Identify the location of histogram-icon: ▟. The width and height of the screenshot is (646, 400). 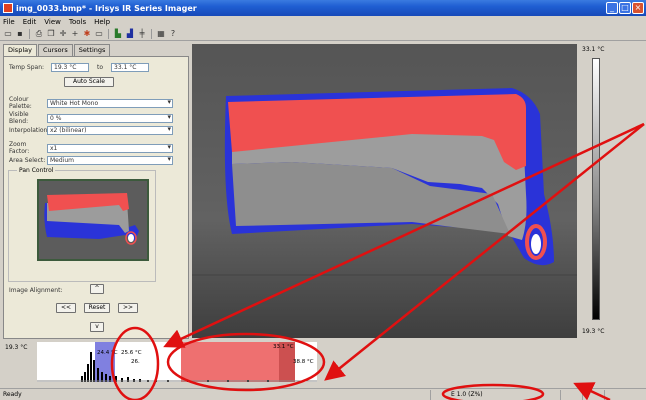
(130, 34).